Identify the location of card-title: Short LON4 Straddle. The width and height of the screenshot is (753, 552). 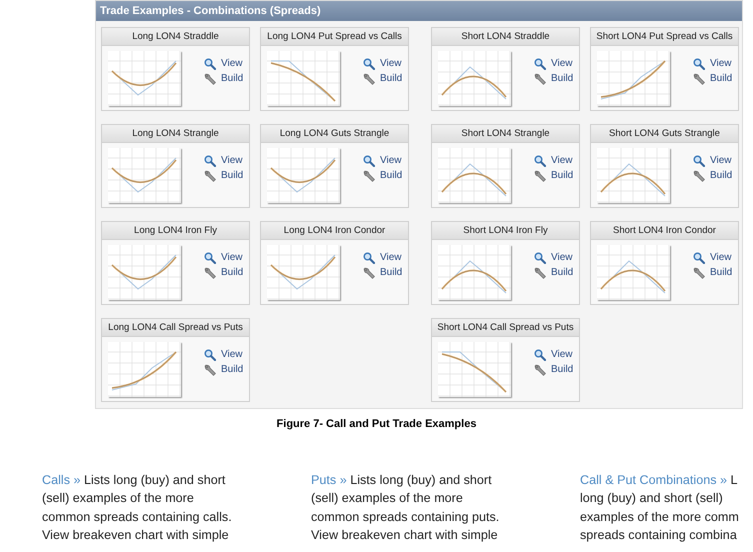
(505, 37).